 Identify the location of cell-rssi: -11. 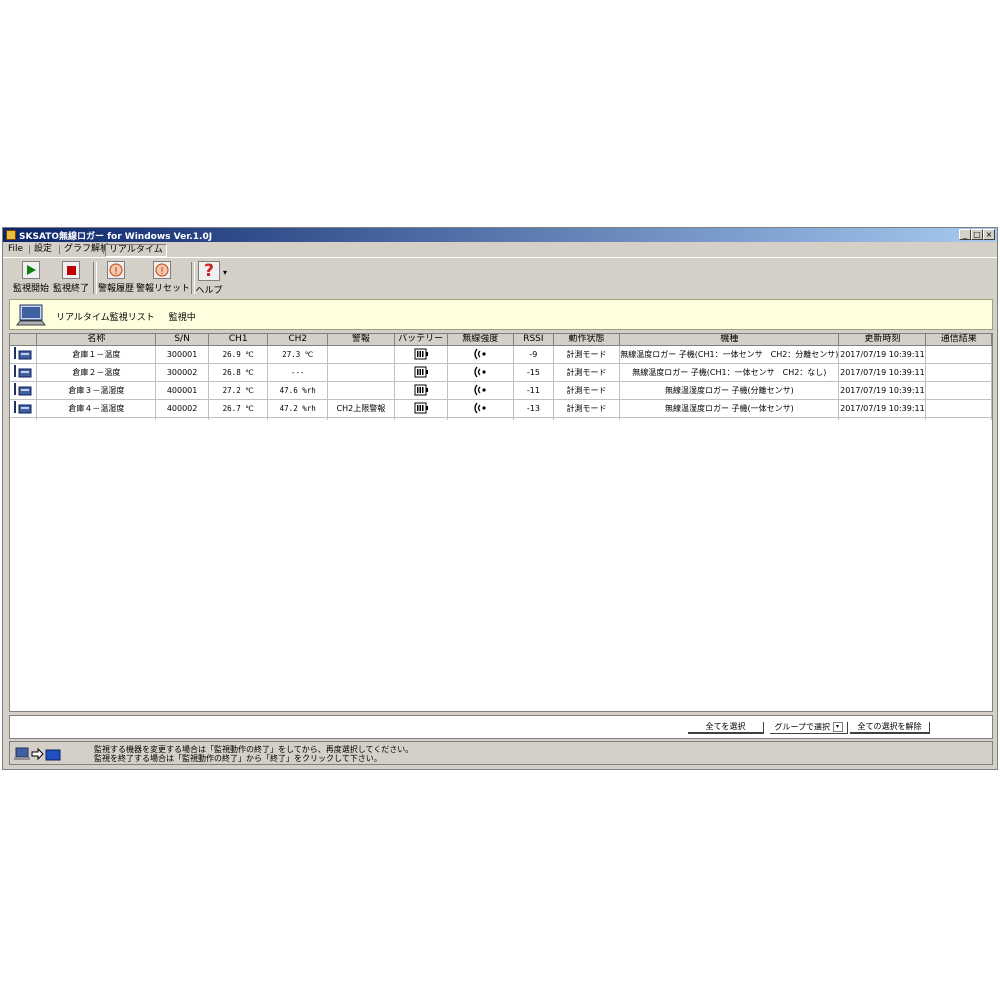
(533, 390).